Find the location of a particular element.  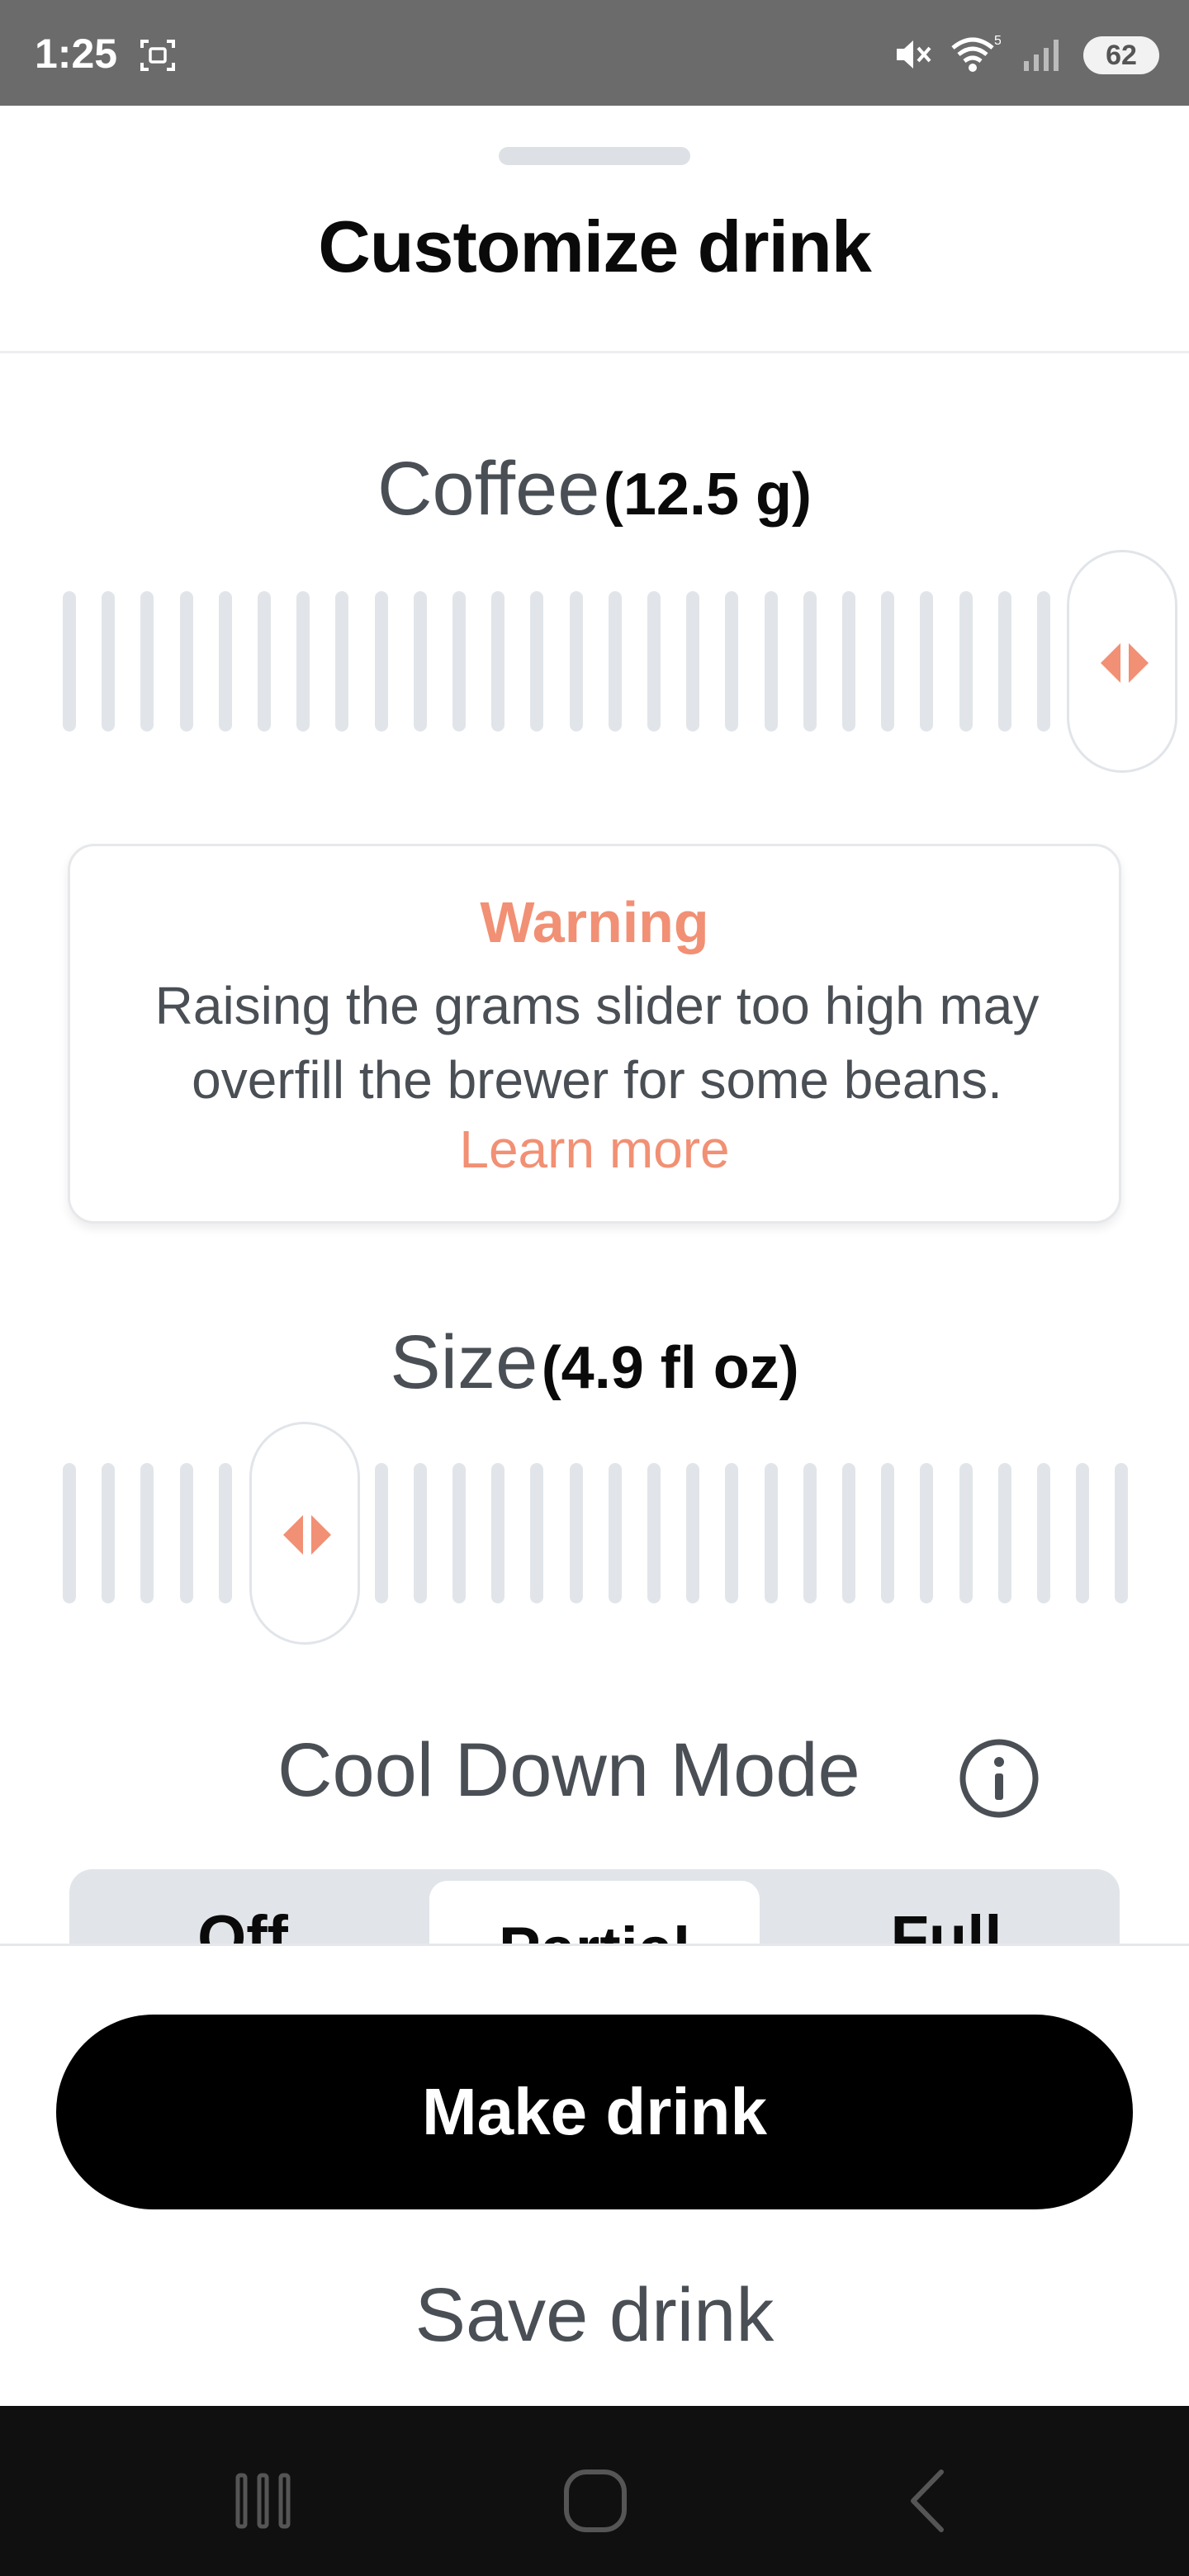

size-slider-thumb is located at coordinates (304, 1533).